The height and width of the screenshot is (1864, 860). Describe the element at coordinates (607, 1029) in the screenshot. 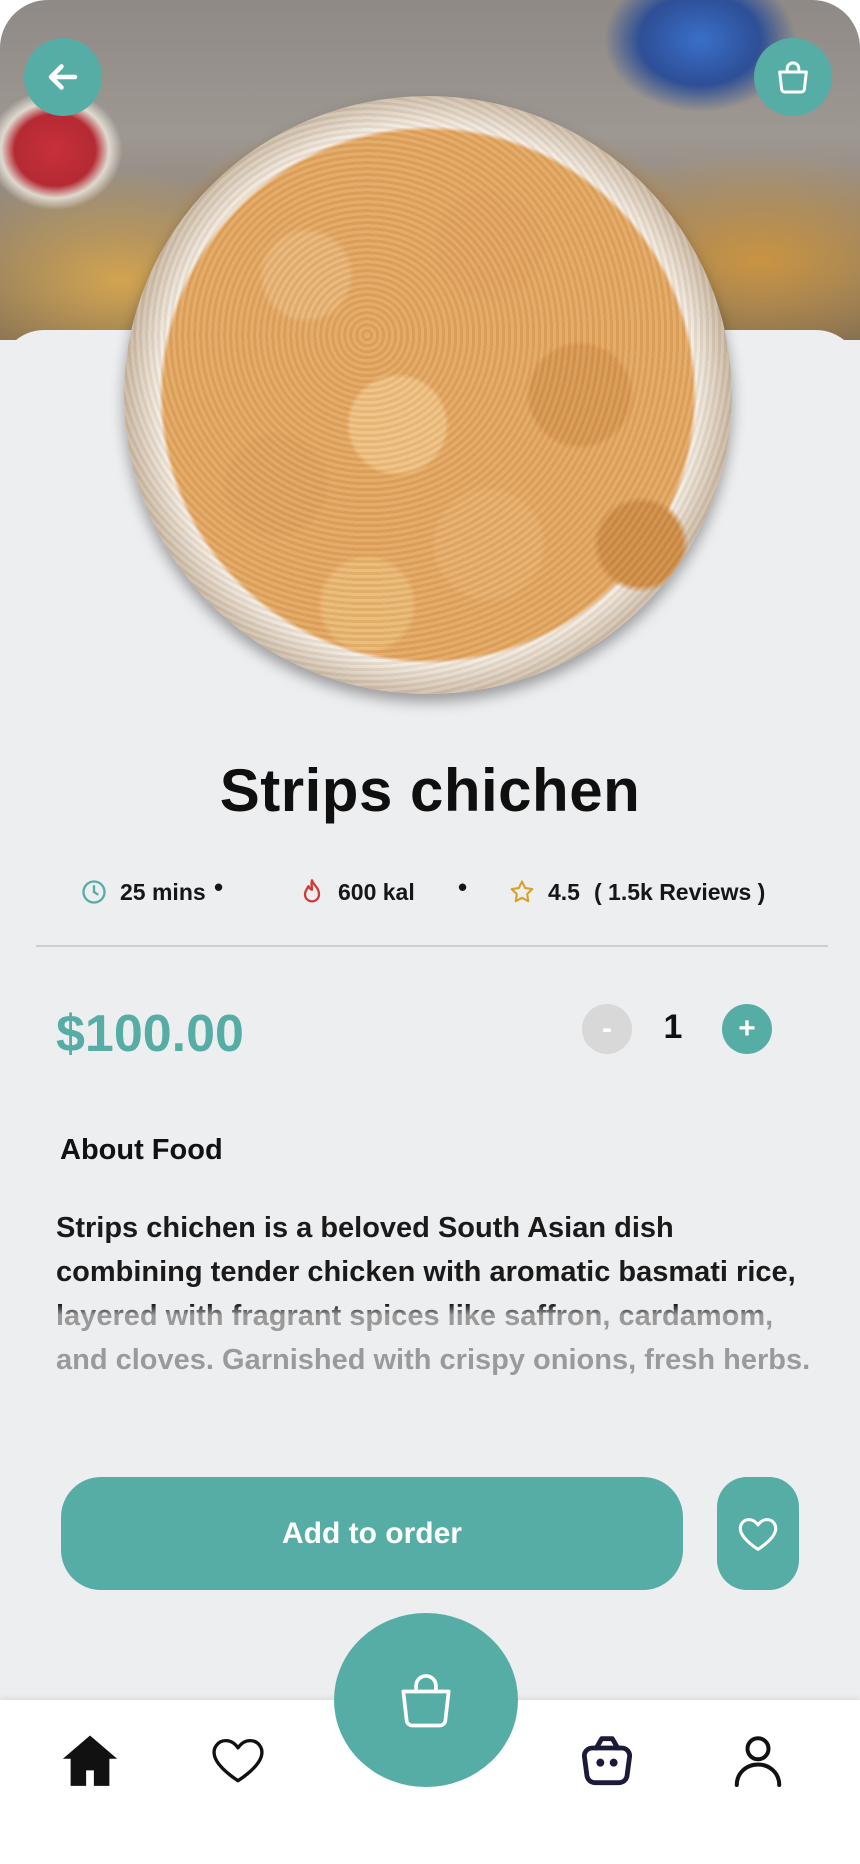

I see `decrease-quantity-button: -` at that location.